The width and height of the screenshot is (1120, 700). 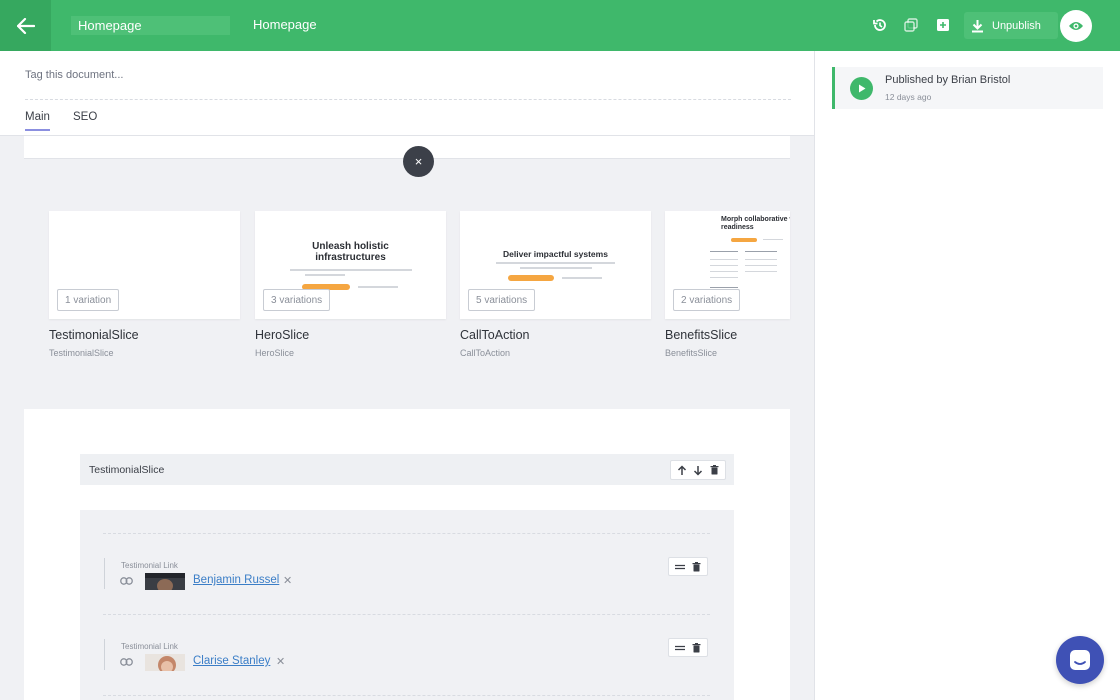 What do you see at coordinates (282, 335) in the screenshot?
I see `slice-name: HeroSlice` at bounding box center [282, 335].